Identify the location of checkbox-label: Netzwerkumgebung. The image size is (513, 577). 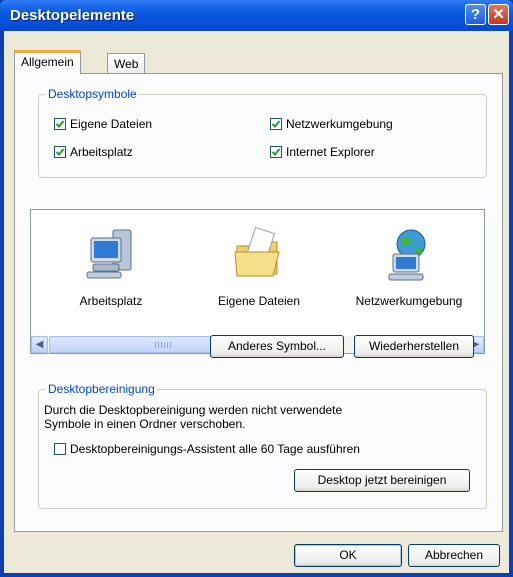
(339, 124).